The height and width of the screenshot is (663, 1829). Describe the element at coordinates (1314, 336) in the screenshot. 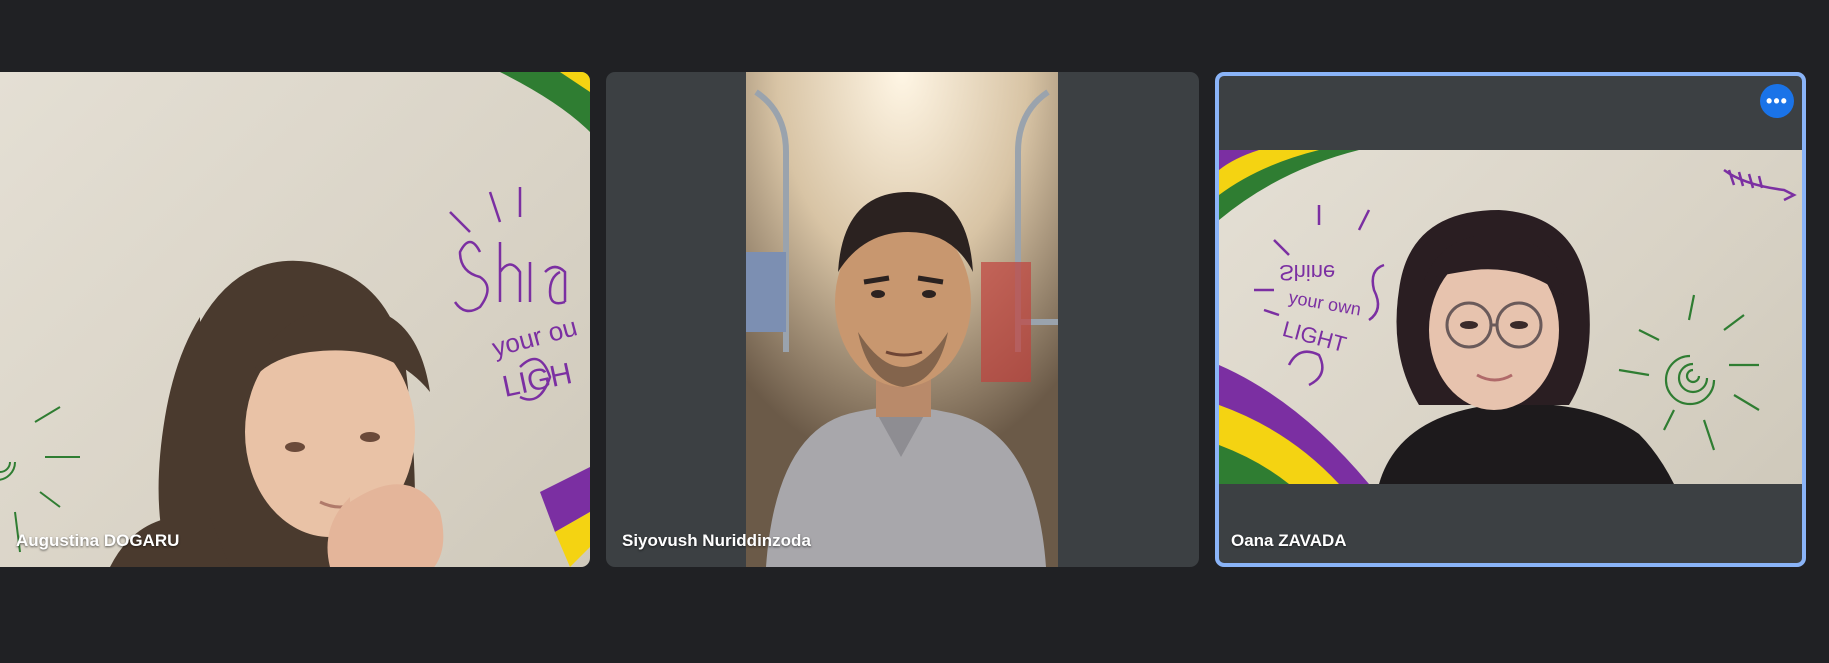

I see `svg-text: LIGHT` at that location.